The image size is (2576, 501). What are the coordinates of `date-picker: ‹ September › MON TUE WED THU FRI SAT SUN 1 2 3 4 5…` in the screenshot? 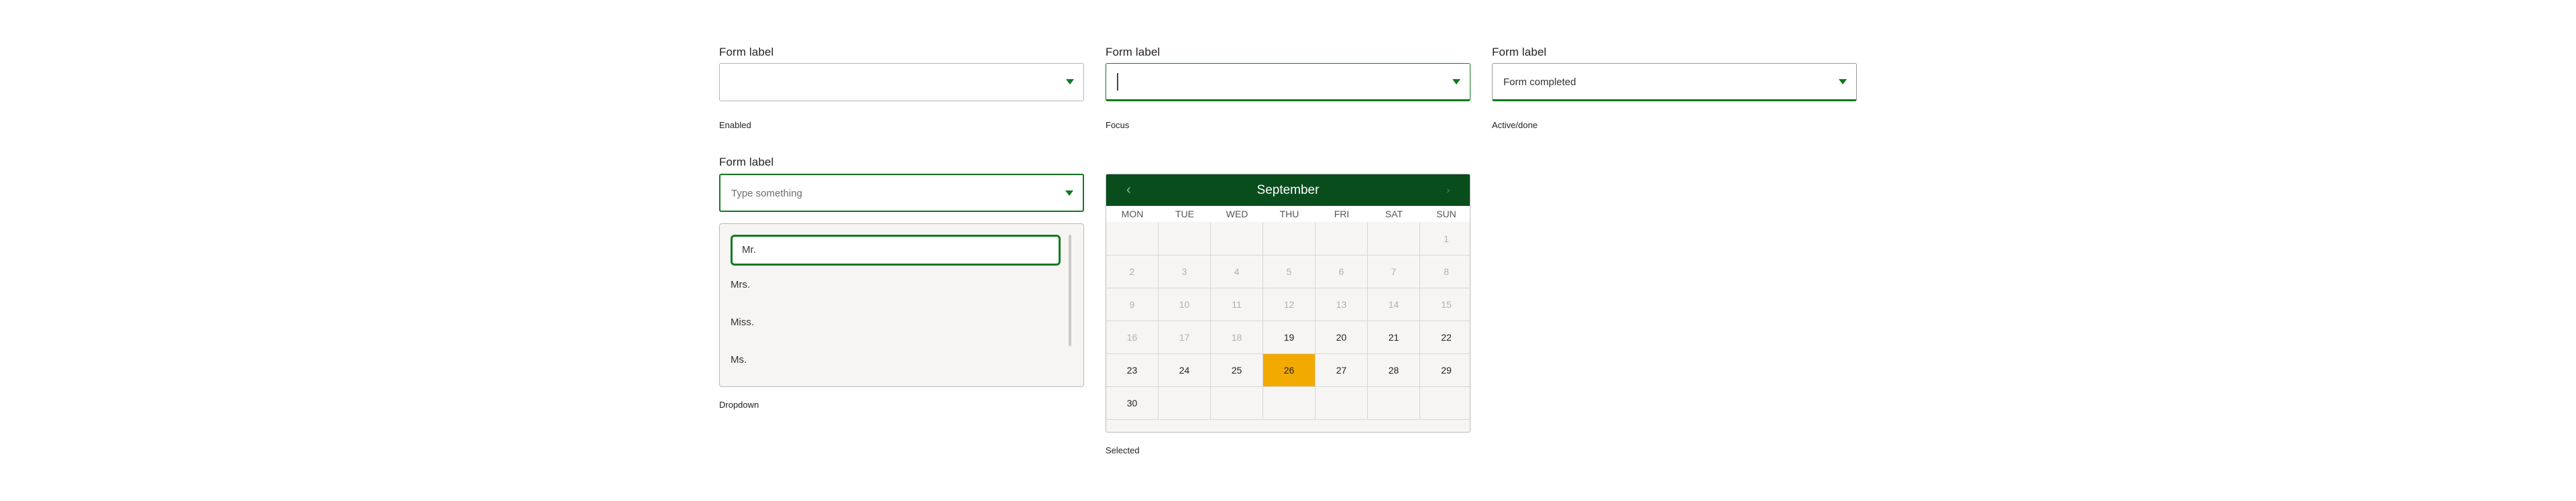 It's located at (1288, 303).